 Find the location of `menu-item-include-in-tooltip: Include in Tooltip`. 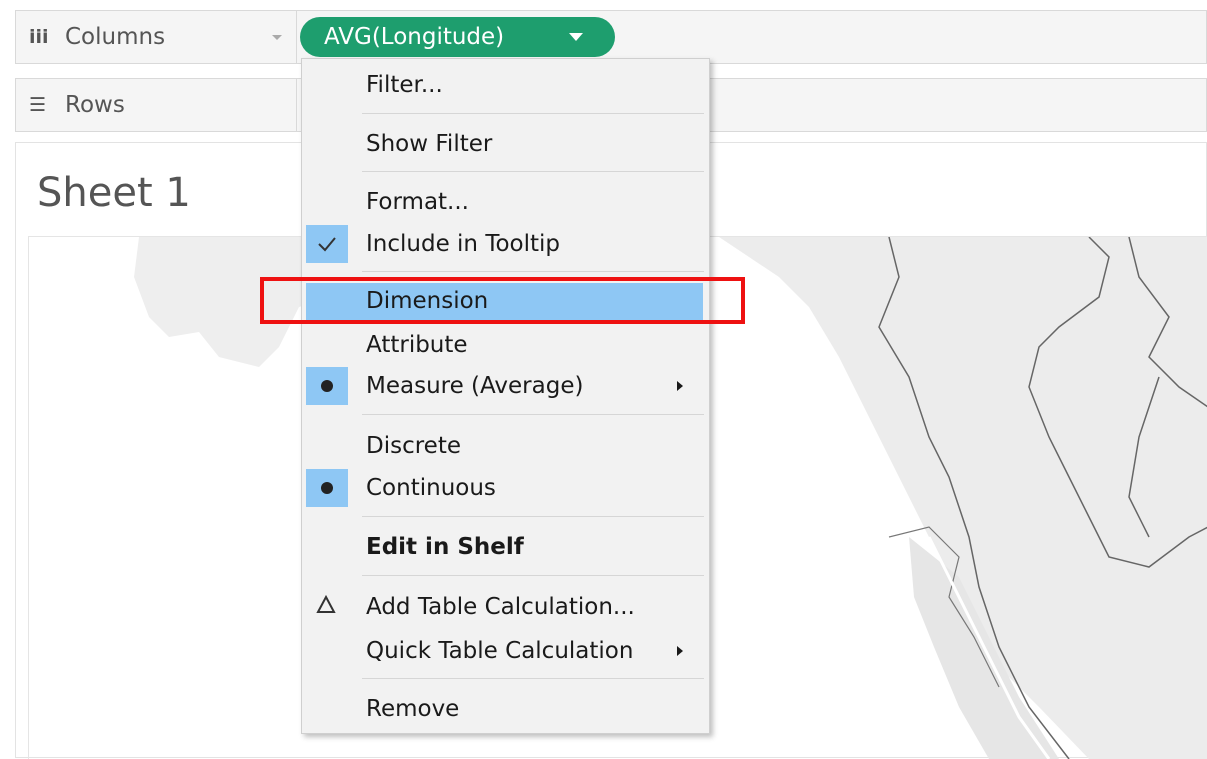

menu-item-include-in-tooltip: Include in Tooltip is located at coordinates (505, 244).